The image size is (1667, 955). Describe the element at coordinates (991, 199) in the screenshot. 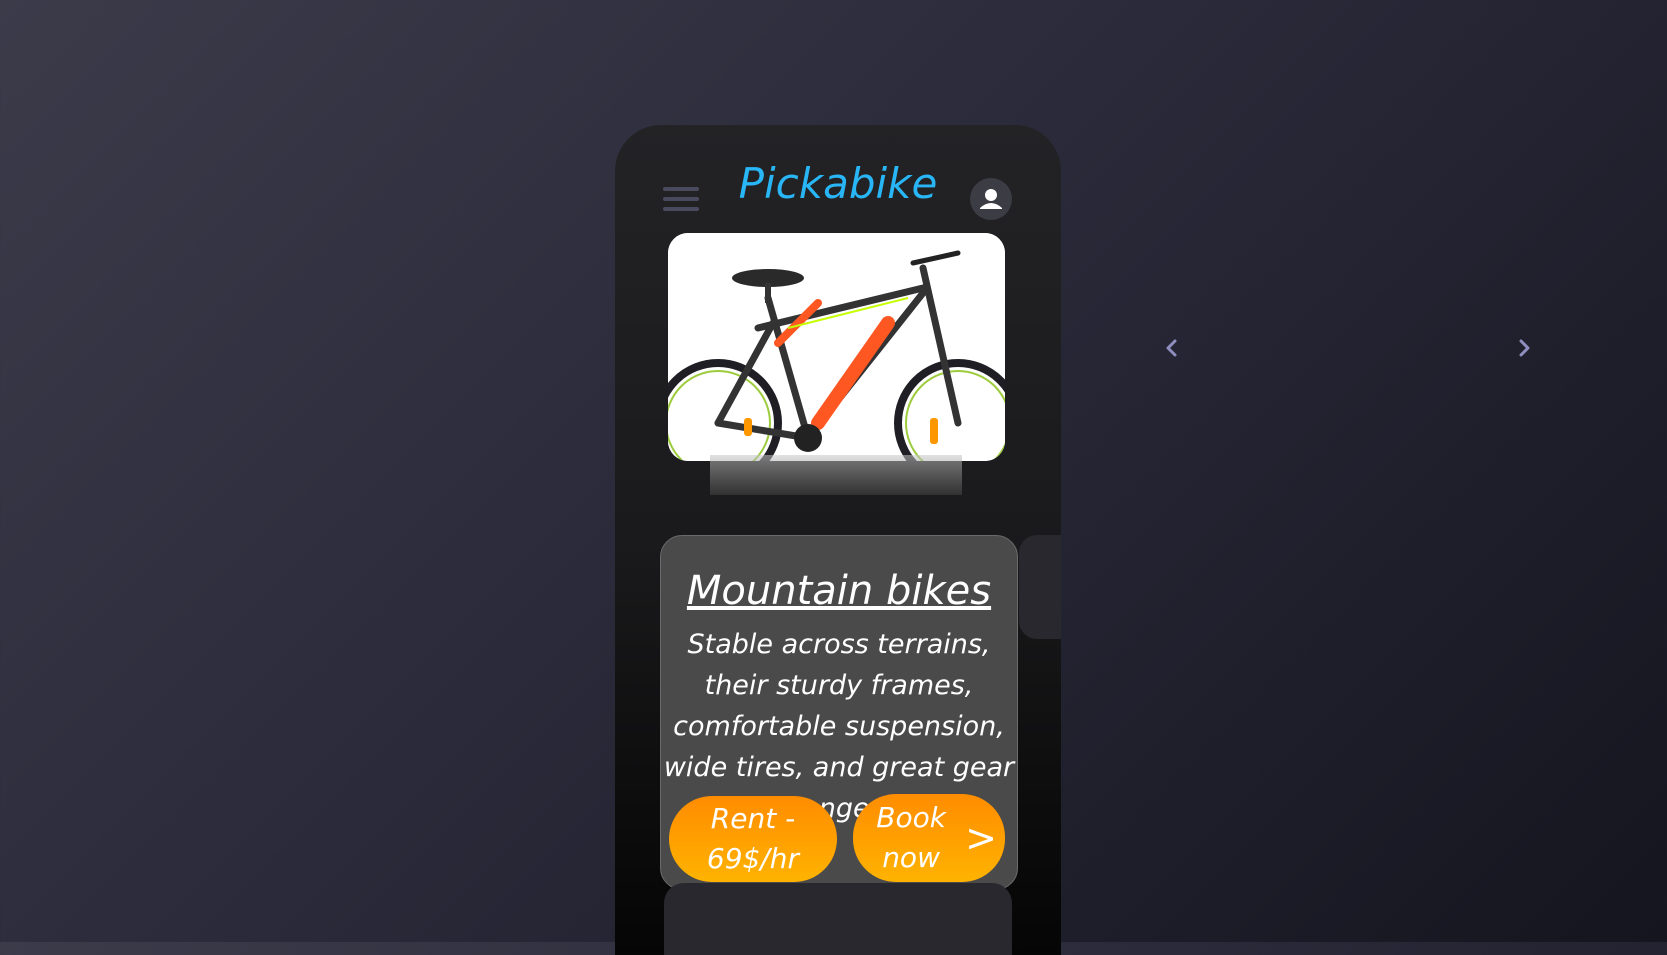

I see `user-avatar-icon` at that location.